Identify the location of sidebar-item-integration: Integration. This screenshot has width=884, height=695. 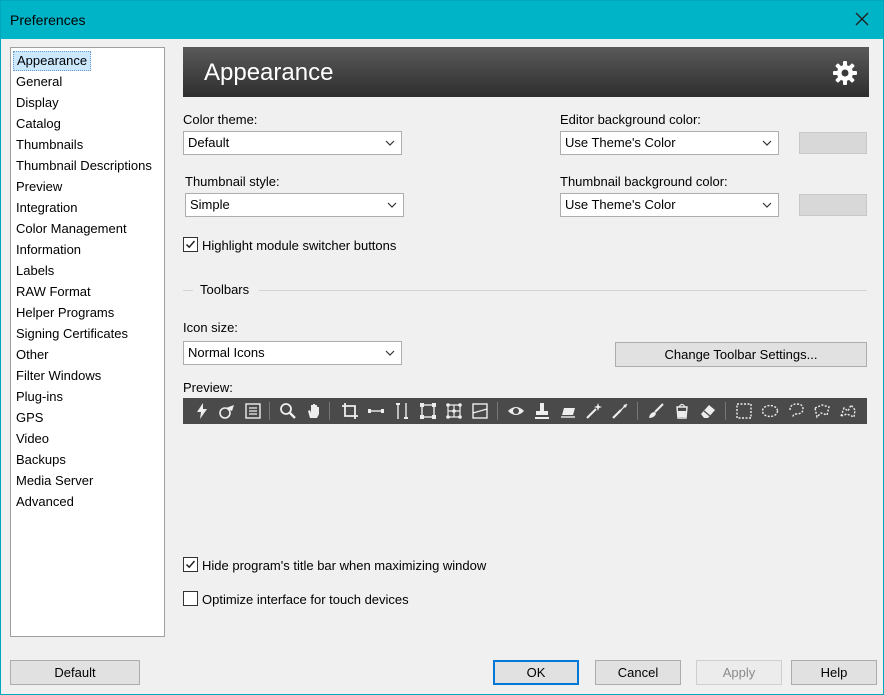
(46, 208).